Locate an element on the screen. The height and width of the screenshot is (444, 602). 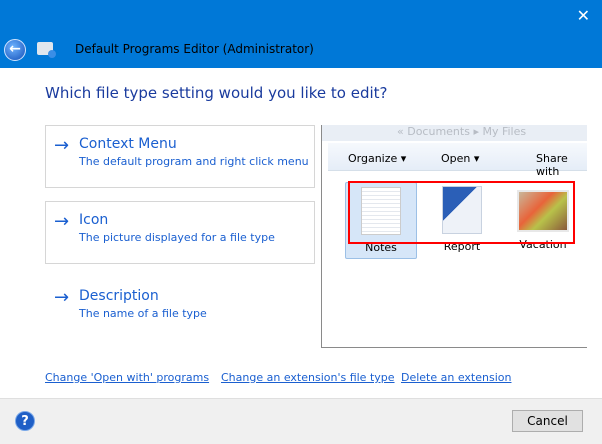
delete-extension-link: Delete an extension is located at coordinates (456, 377).